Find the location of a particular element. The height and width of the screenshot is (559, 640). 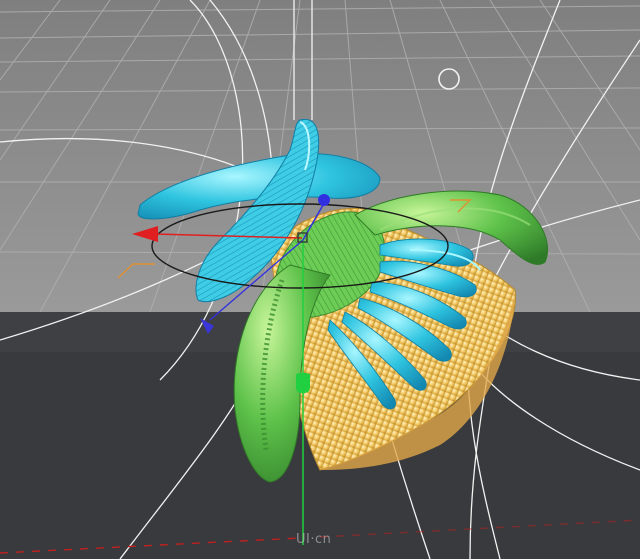

z-axis-handle is located at coordinates (324, 200).